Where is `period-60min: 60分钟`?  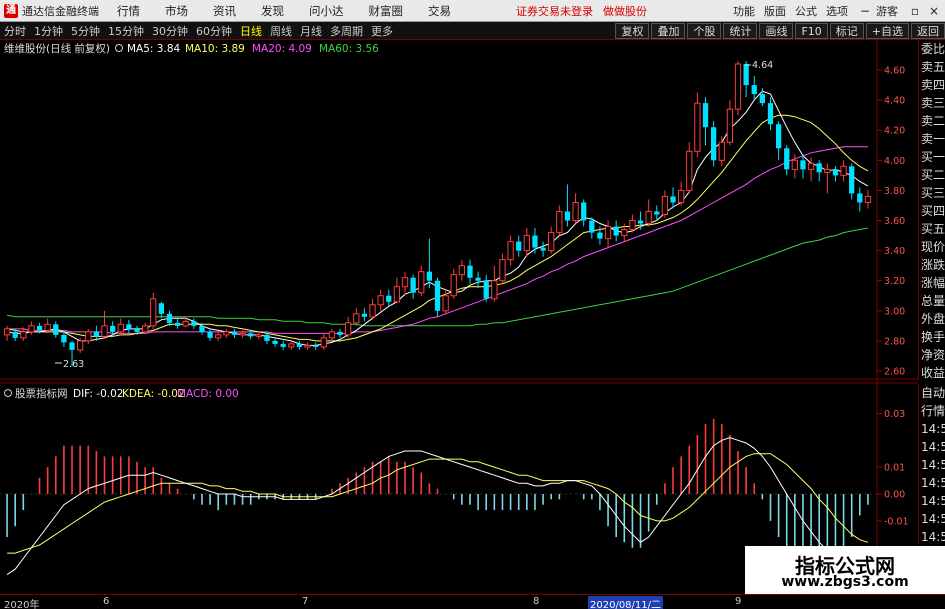
period-60min: 60分钟 is located at coordinates (214, 31).